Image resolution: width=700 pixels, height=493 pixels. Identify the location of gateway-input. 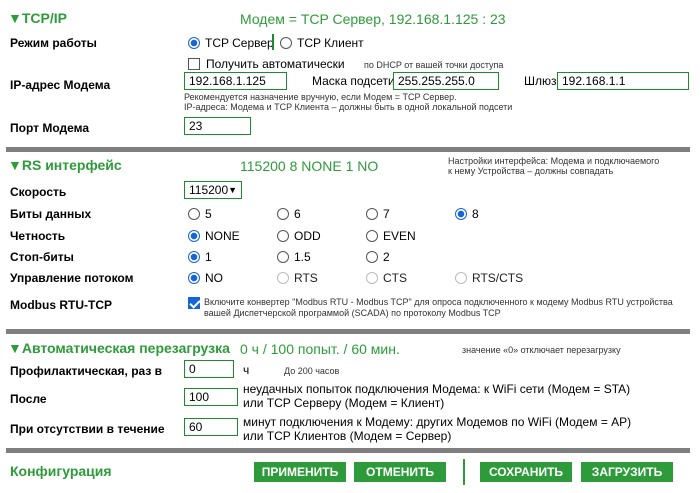
(623, 81).